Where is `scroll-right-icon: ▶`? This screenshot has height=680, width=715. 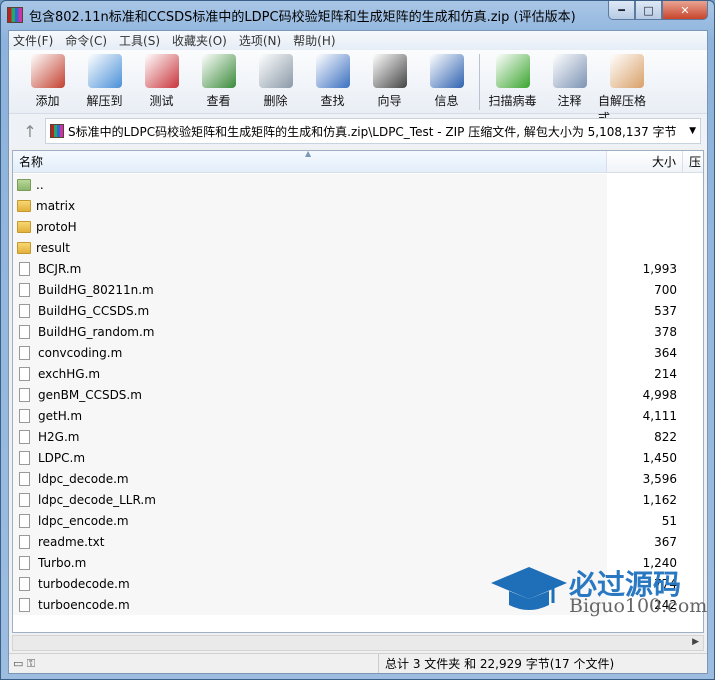
scroll-right-icon: ▶ is located at coordinates (695, 642).